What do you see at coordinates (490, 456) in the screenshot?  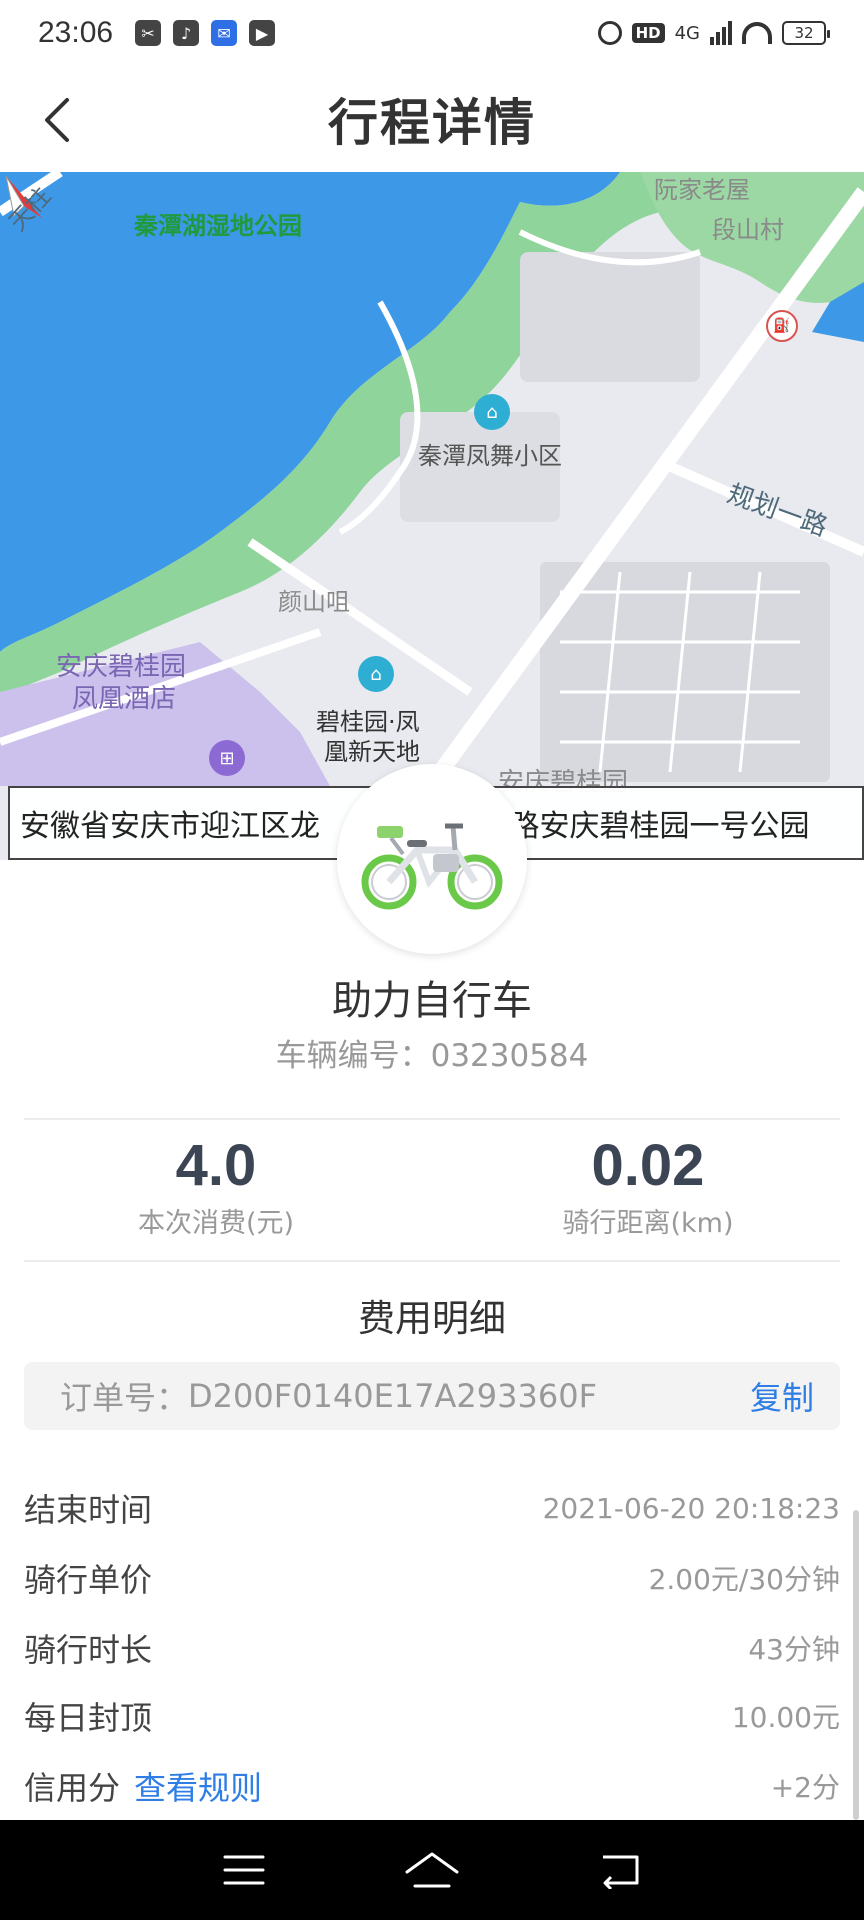 I see `map-label-community: 秦潭凤舞小区` at bounding box center [490, 456].